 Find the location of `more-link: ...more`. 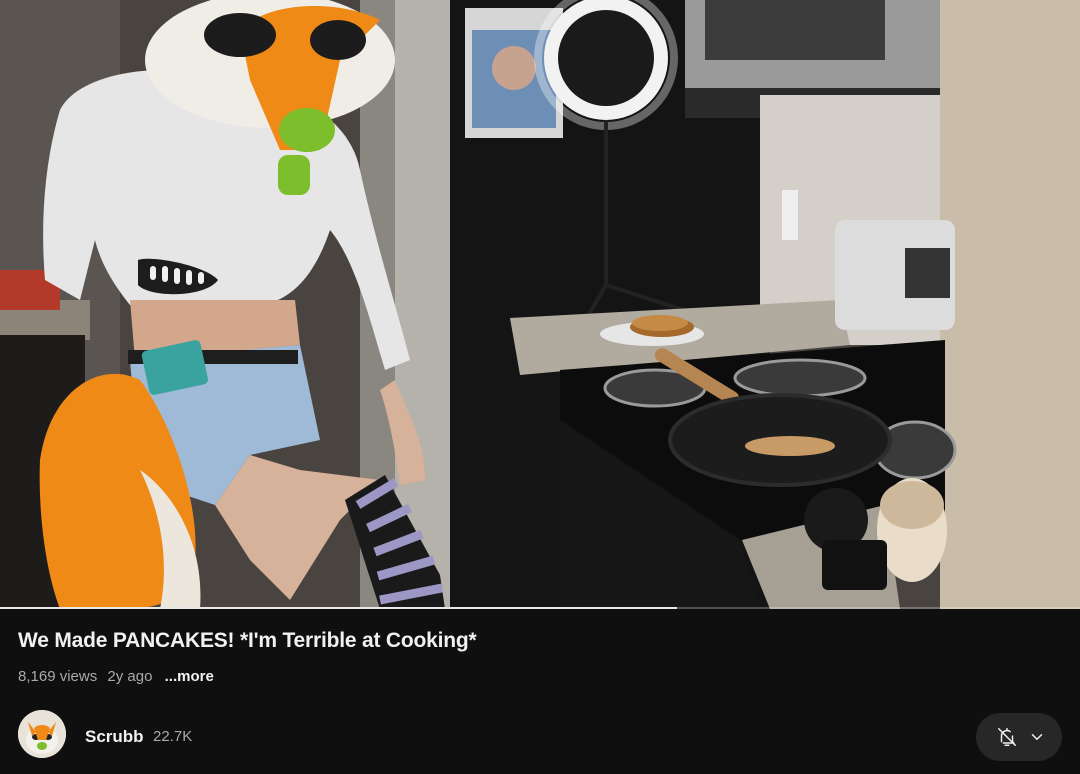

more-link: ...more is located at coordinates (189, 676).